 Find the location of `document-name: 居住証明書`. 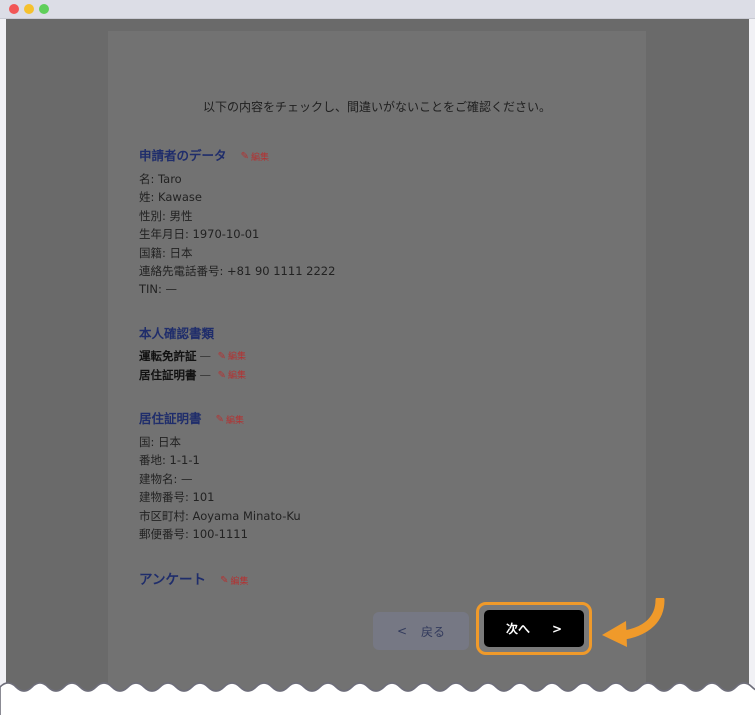

document-name: 居住証明書 is located at coordinates (168, 375).